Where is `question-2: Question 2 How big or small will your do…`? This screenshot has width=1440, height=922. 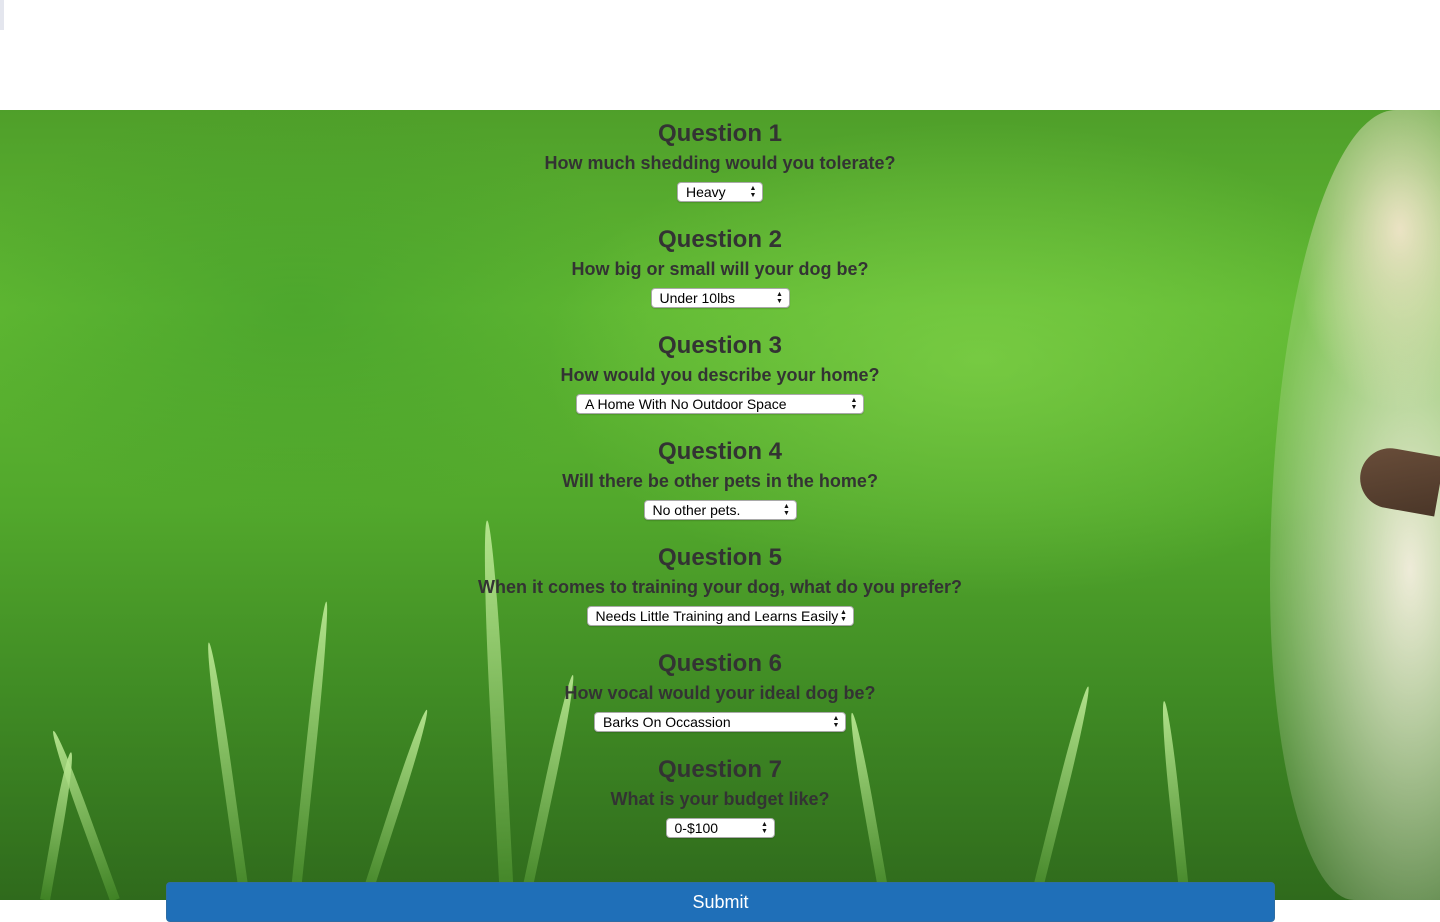 question-2: Question 2 How big or small will your do… is located at coordinates (720, 269).